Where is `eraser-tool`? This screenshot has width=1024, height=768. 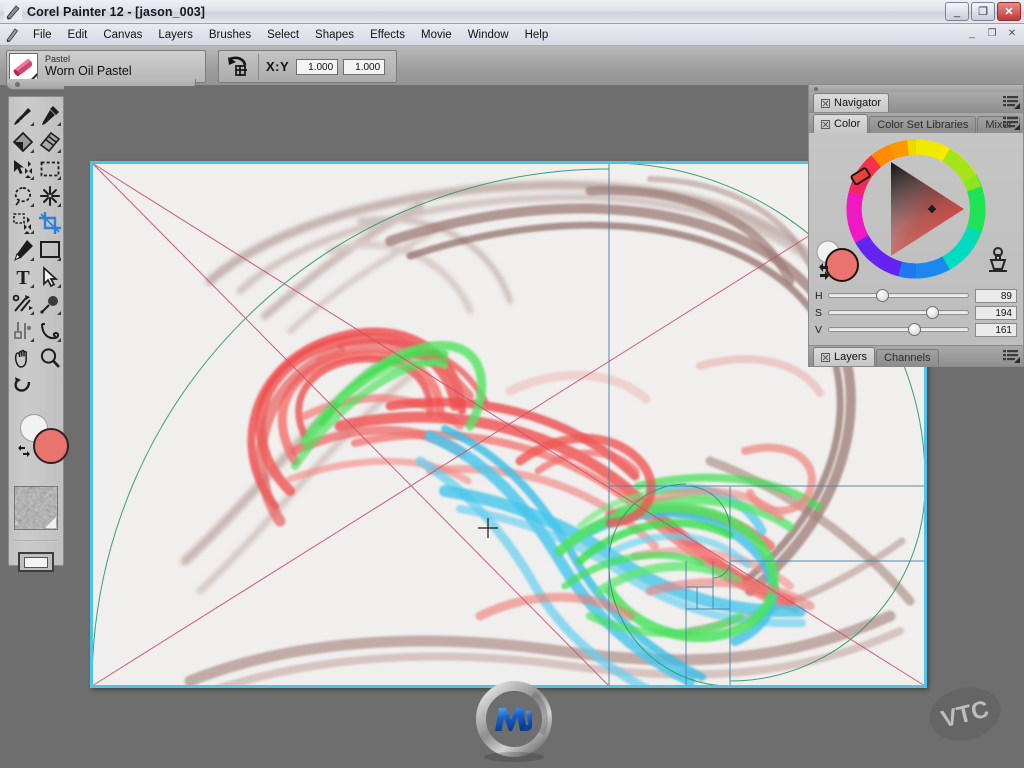 eraser-tool is located at coordinates (49, 141).